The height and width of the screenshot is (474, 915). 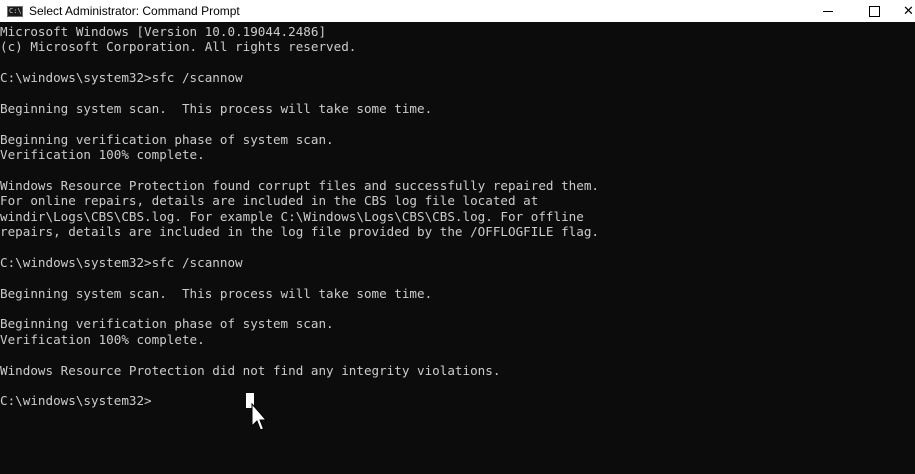 I want to click on window-controls: ✕, so click(x=860, y=11).